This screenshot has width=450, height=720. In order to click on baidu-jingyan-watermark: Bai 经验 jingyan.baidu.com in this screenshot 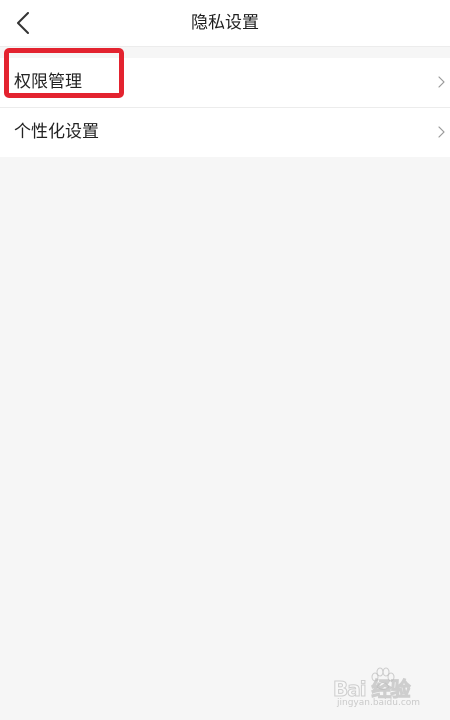, I will do `click(388, 689)`.